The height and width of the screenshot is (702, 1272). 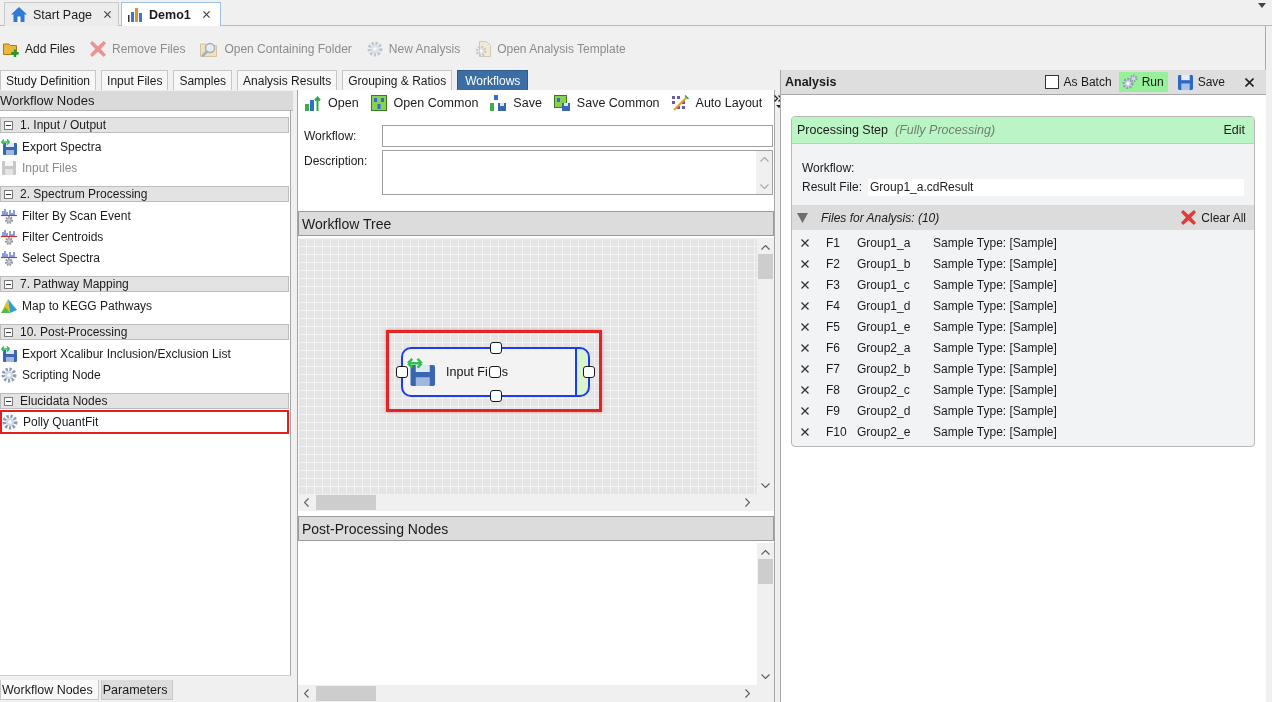 I want to click on study-tab: Analysis Results, so click(x=287, y=80).